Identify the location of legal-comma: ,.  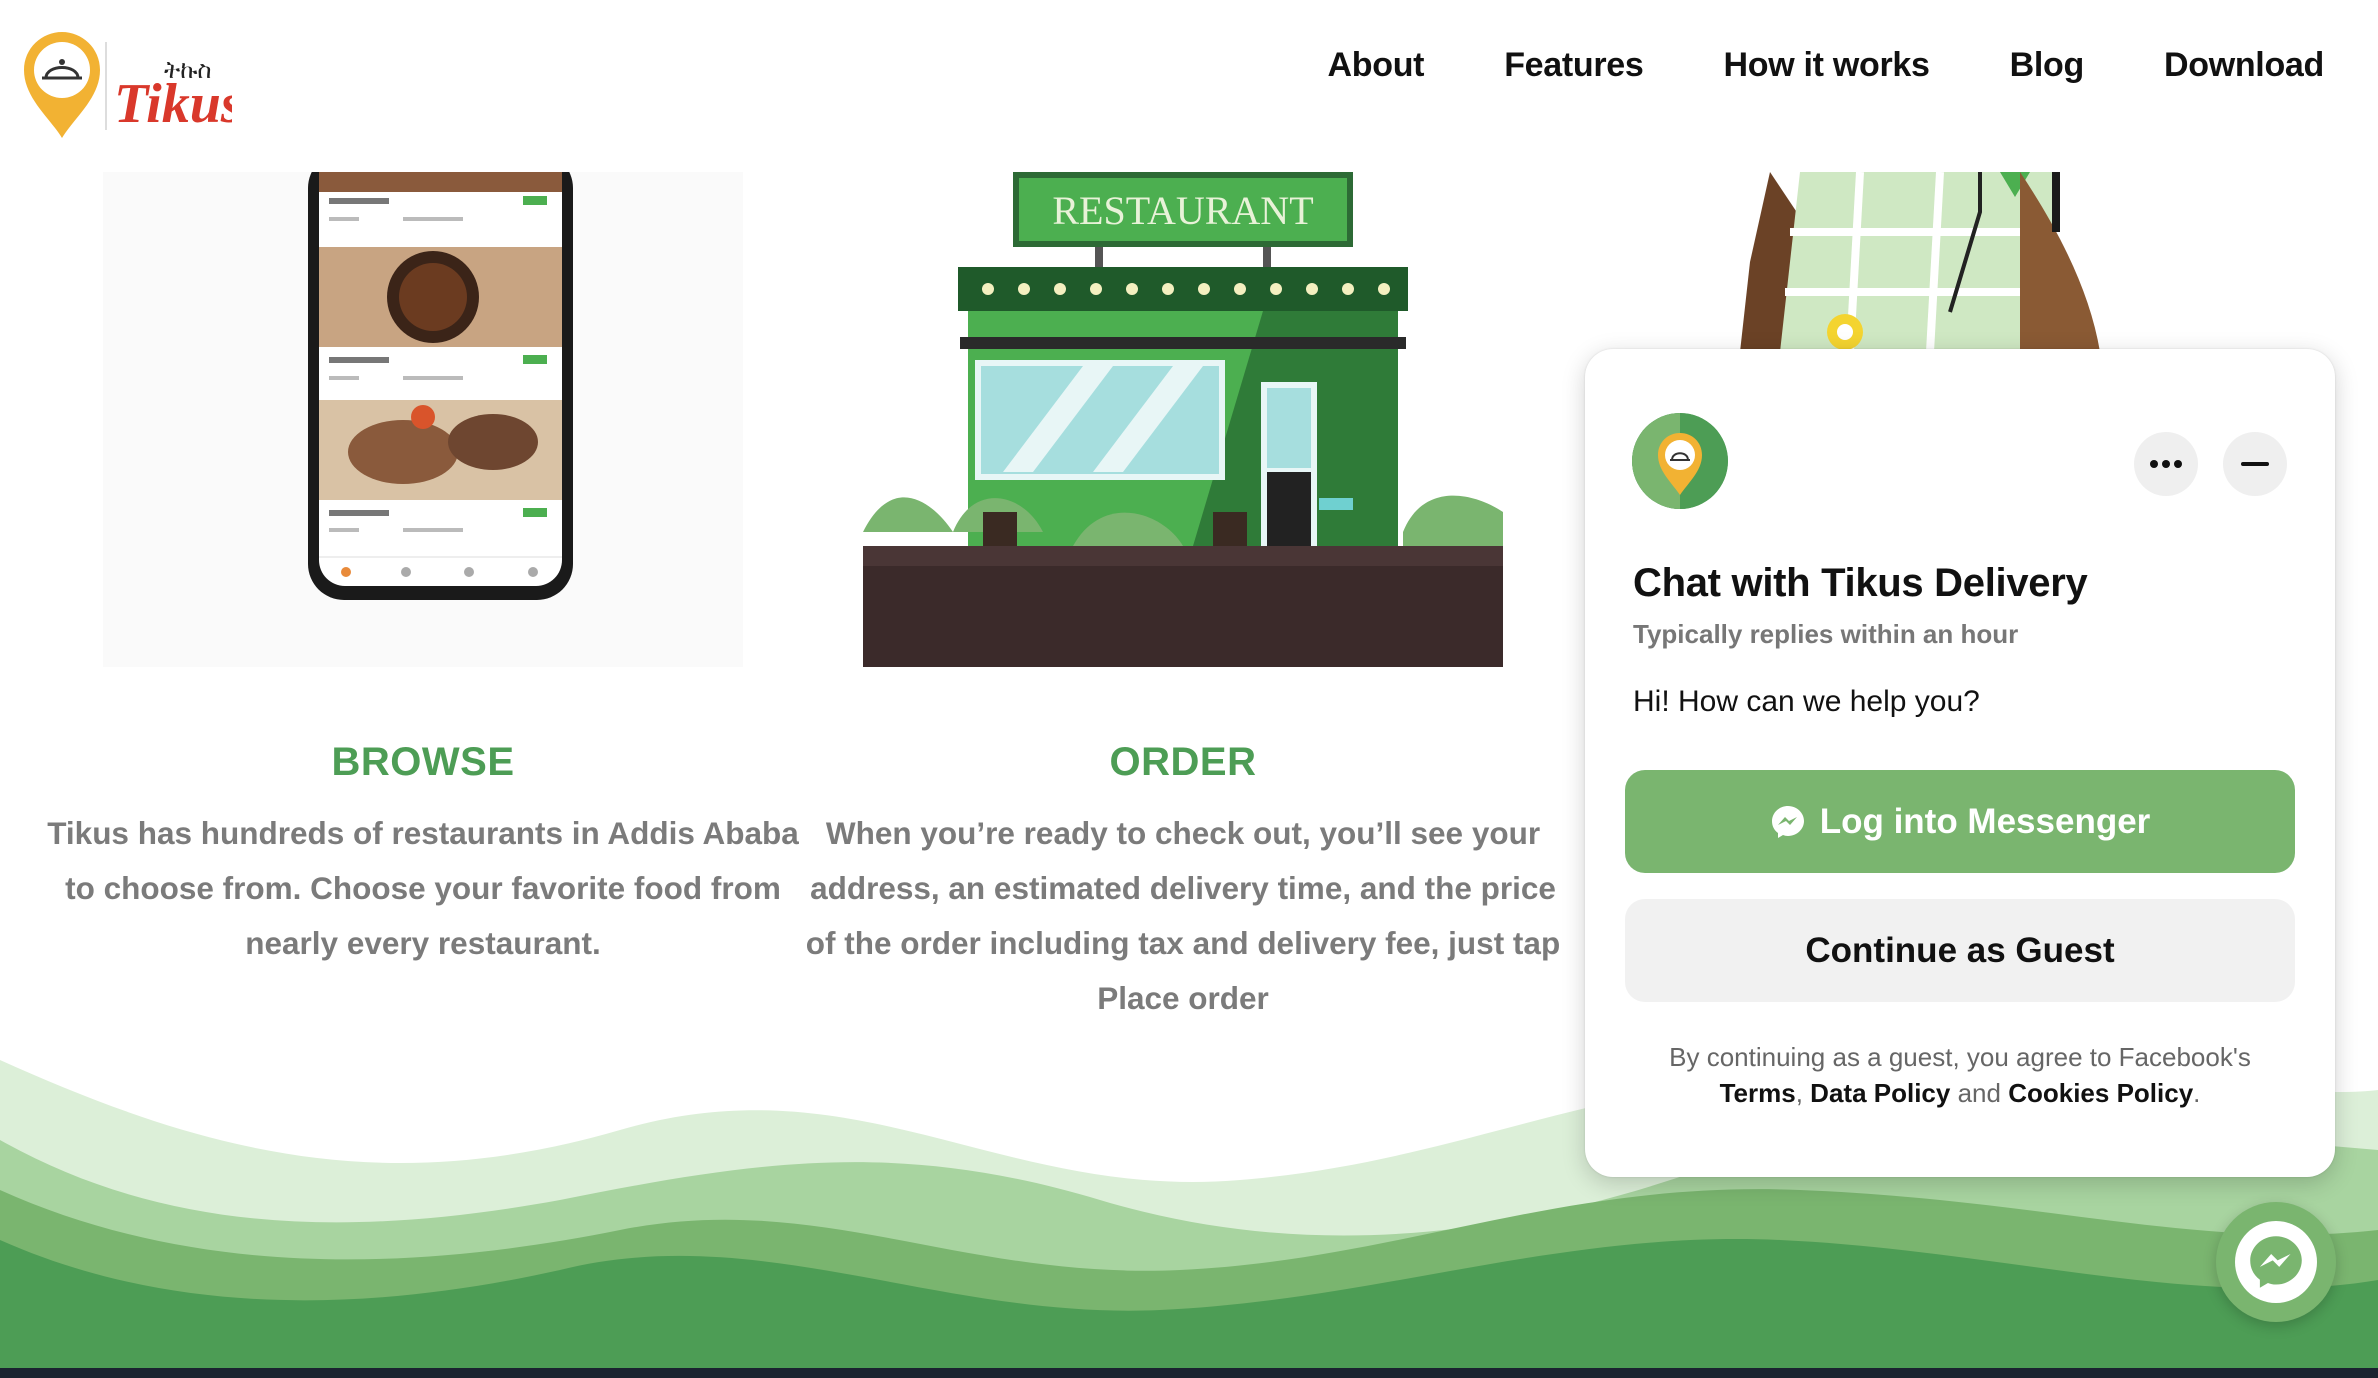
(1799, 1093).